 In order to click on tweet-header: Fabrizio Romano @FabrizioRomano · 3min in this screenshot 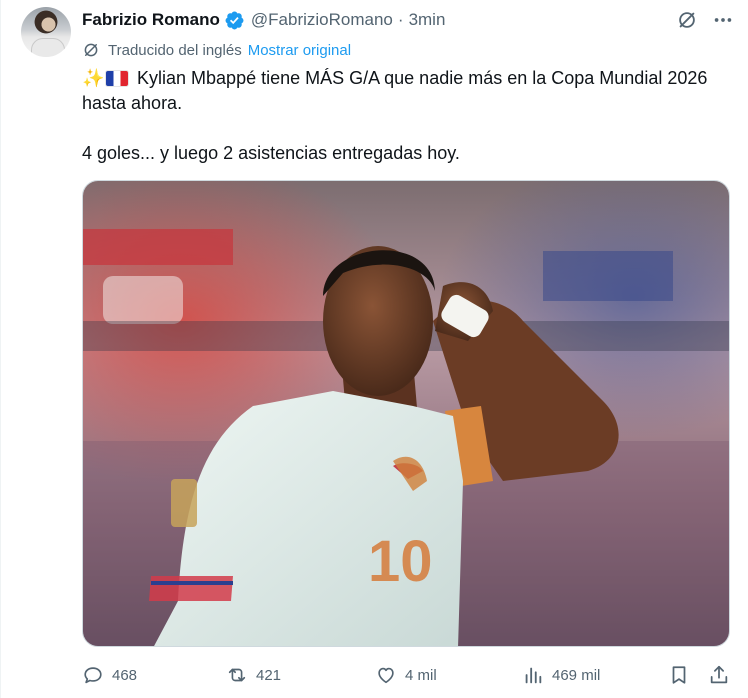, I will do `click(263, 20)`.